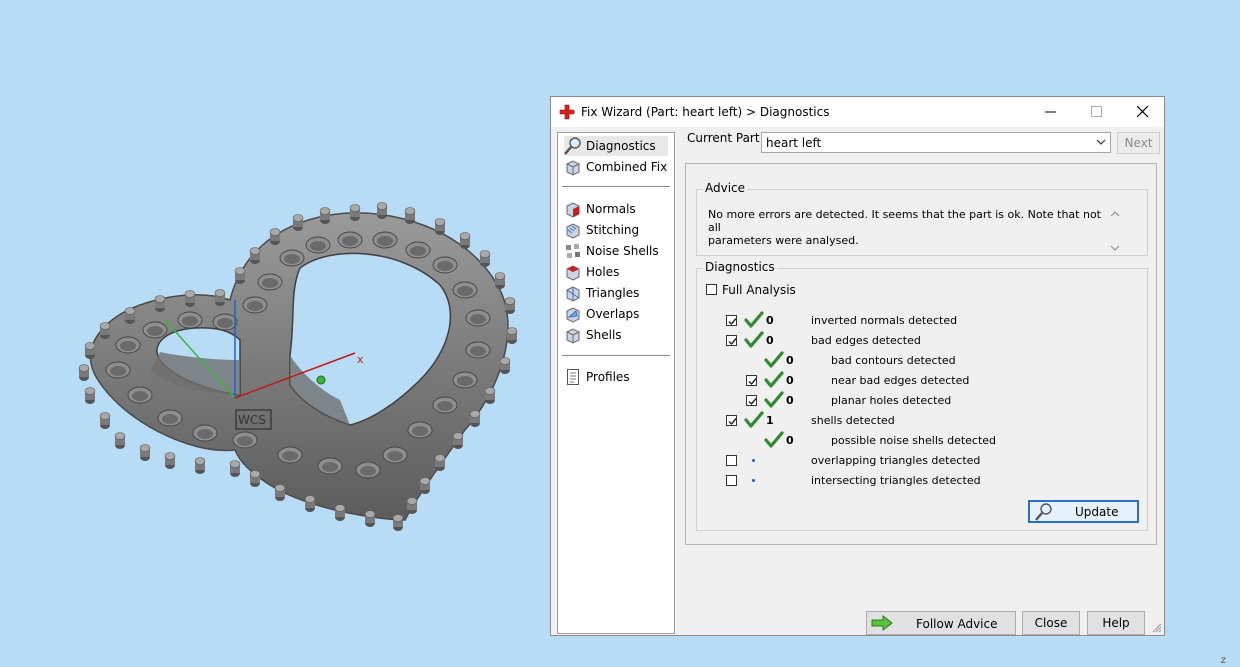 The width and height of the screenshot is (1240, 667). I want to click on update-button: Update, so click(1083, 511).